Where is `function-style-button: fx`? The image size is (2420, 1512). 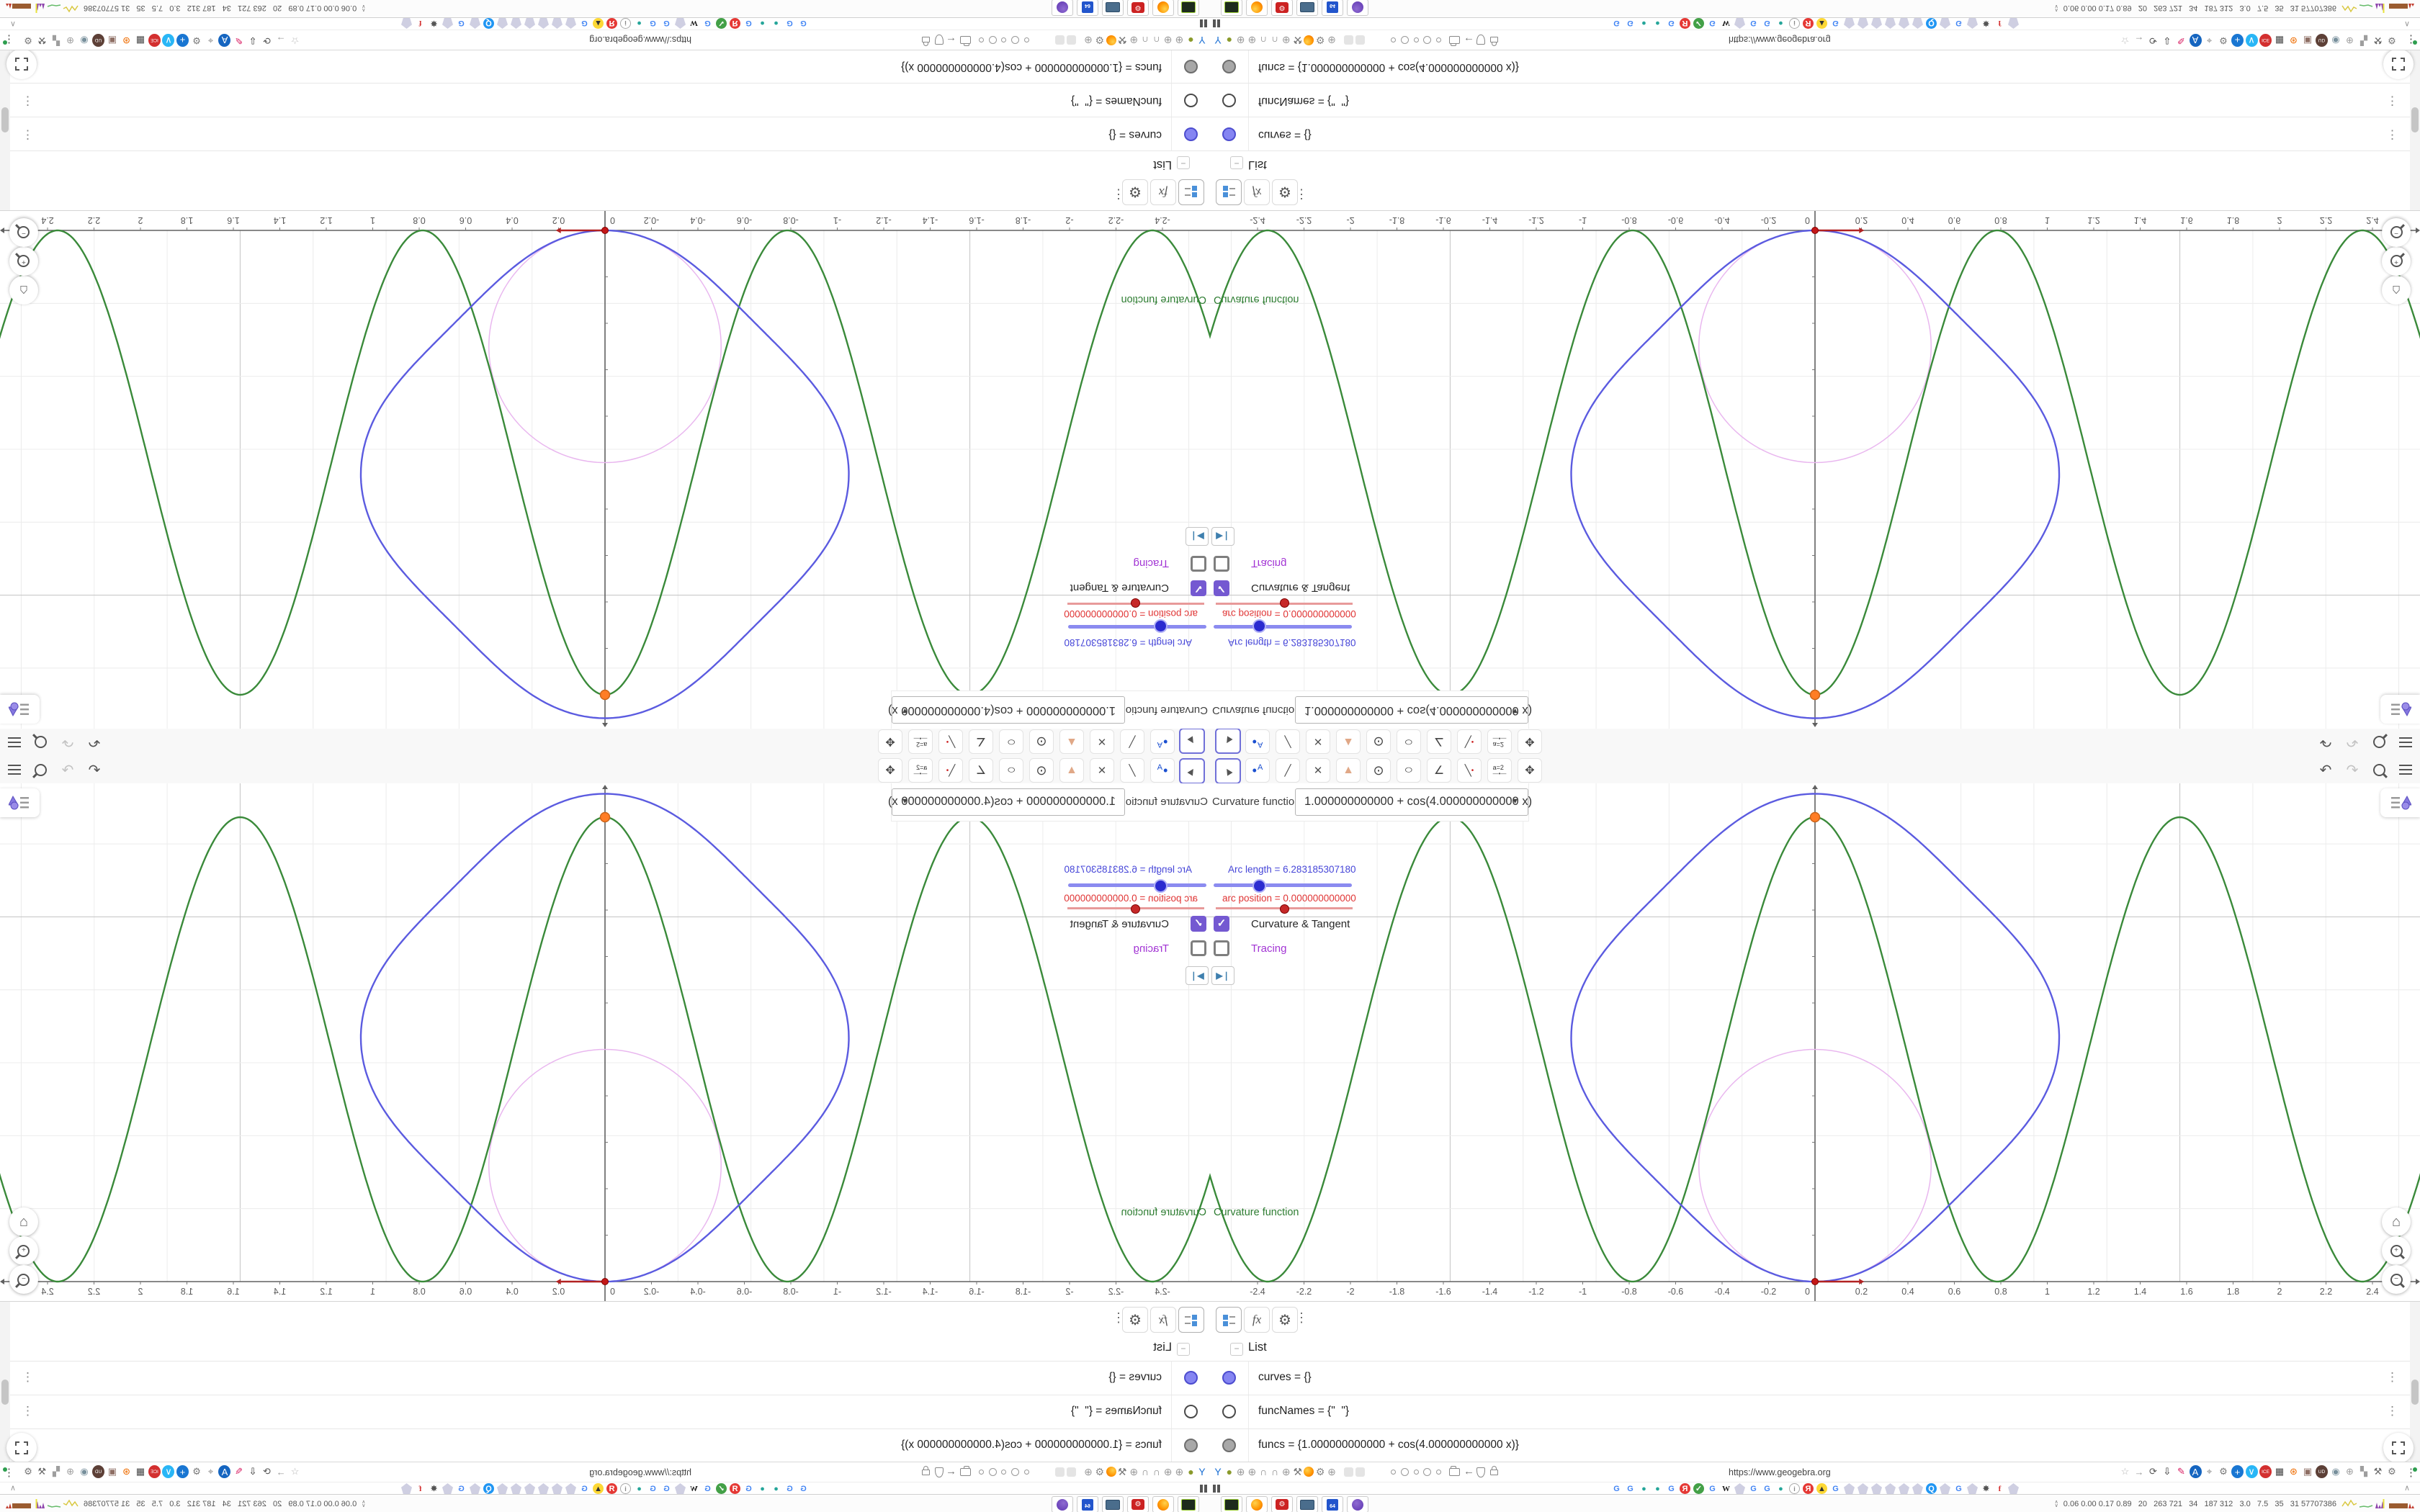 function-style-button: fx is located at coordinates (1163, 192).